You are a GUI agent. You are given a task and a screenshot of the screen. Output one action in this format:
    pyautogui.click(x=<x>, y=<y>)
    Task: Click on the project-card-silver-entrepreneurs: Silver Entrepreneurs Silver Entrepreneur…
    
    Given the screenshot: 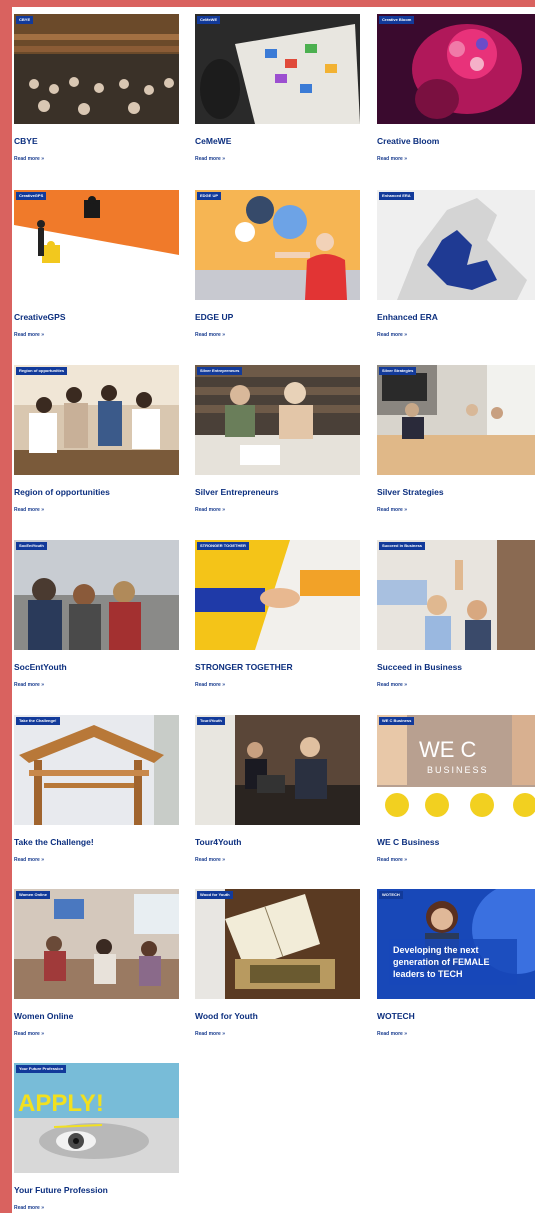 What is the action you would take?
    pyautogui.click(x=277, y=439)
    